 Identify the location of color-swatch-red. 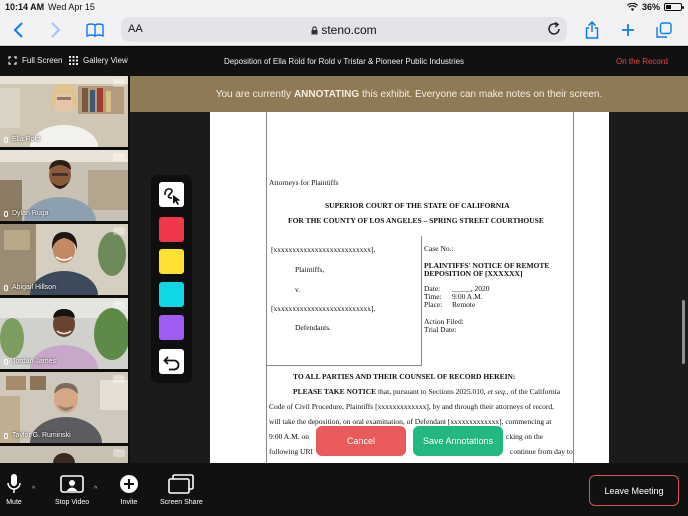
(171, 229).